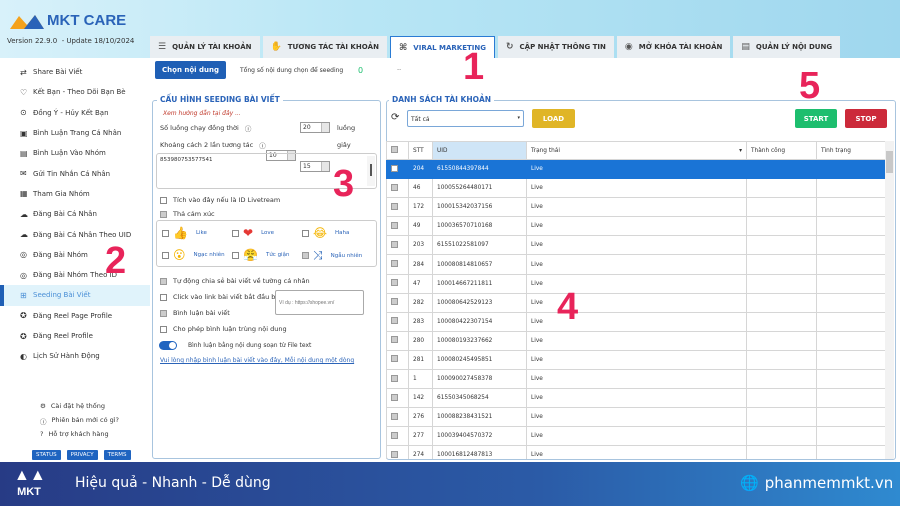  What do you see at coordinates (636, 150) in the screenshot?
I see `column-header: Trạng thái ▾` at bounding box center [636, 150].